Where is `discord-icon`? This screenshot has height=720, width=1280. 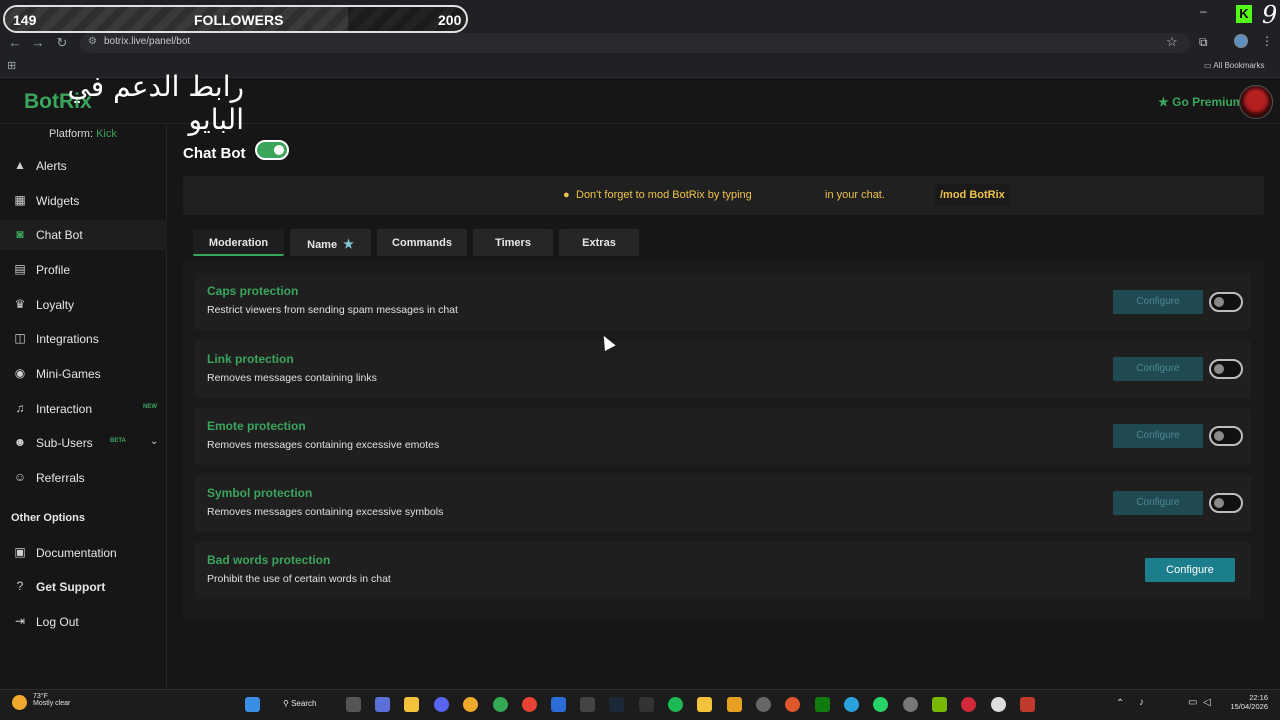
discord-icon is located at coordinates (441, 704).